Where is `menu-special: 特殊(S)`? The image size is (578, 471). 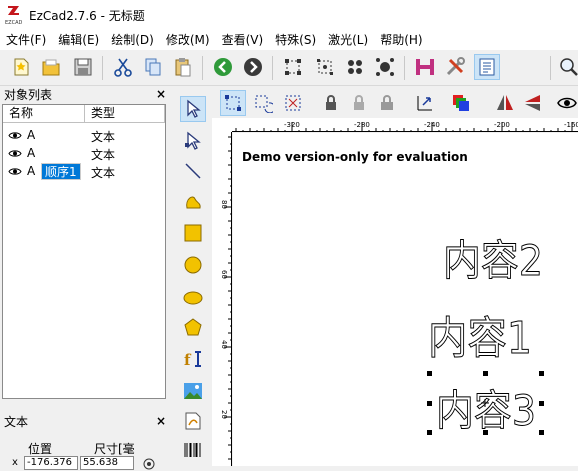
menu-special: 特殊(S) is located at coordinates (295, 40).